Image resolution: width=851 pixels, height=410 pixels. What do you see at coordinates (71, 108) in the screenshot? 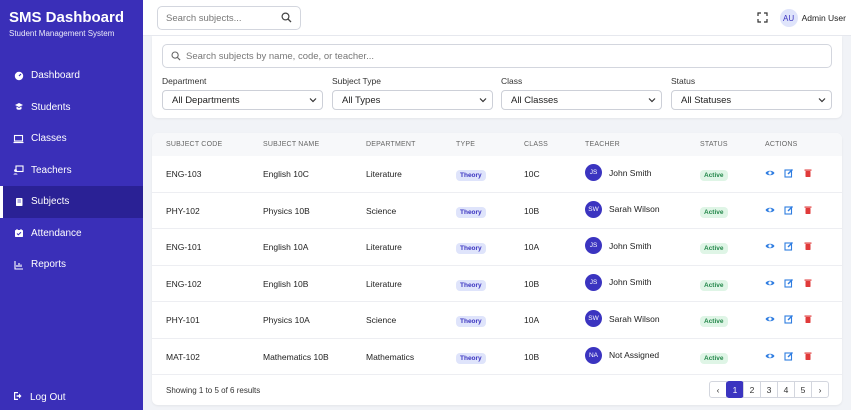
I see `sidebar-item-students: Students` at bounding box center [71, 108].